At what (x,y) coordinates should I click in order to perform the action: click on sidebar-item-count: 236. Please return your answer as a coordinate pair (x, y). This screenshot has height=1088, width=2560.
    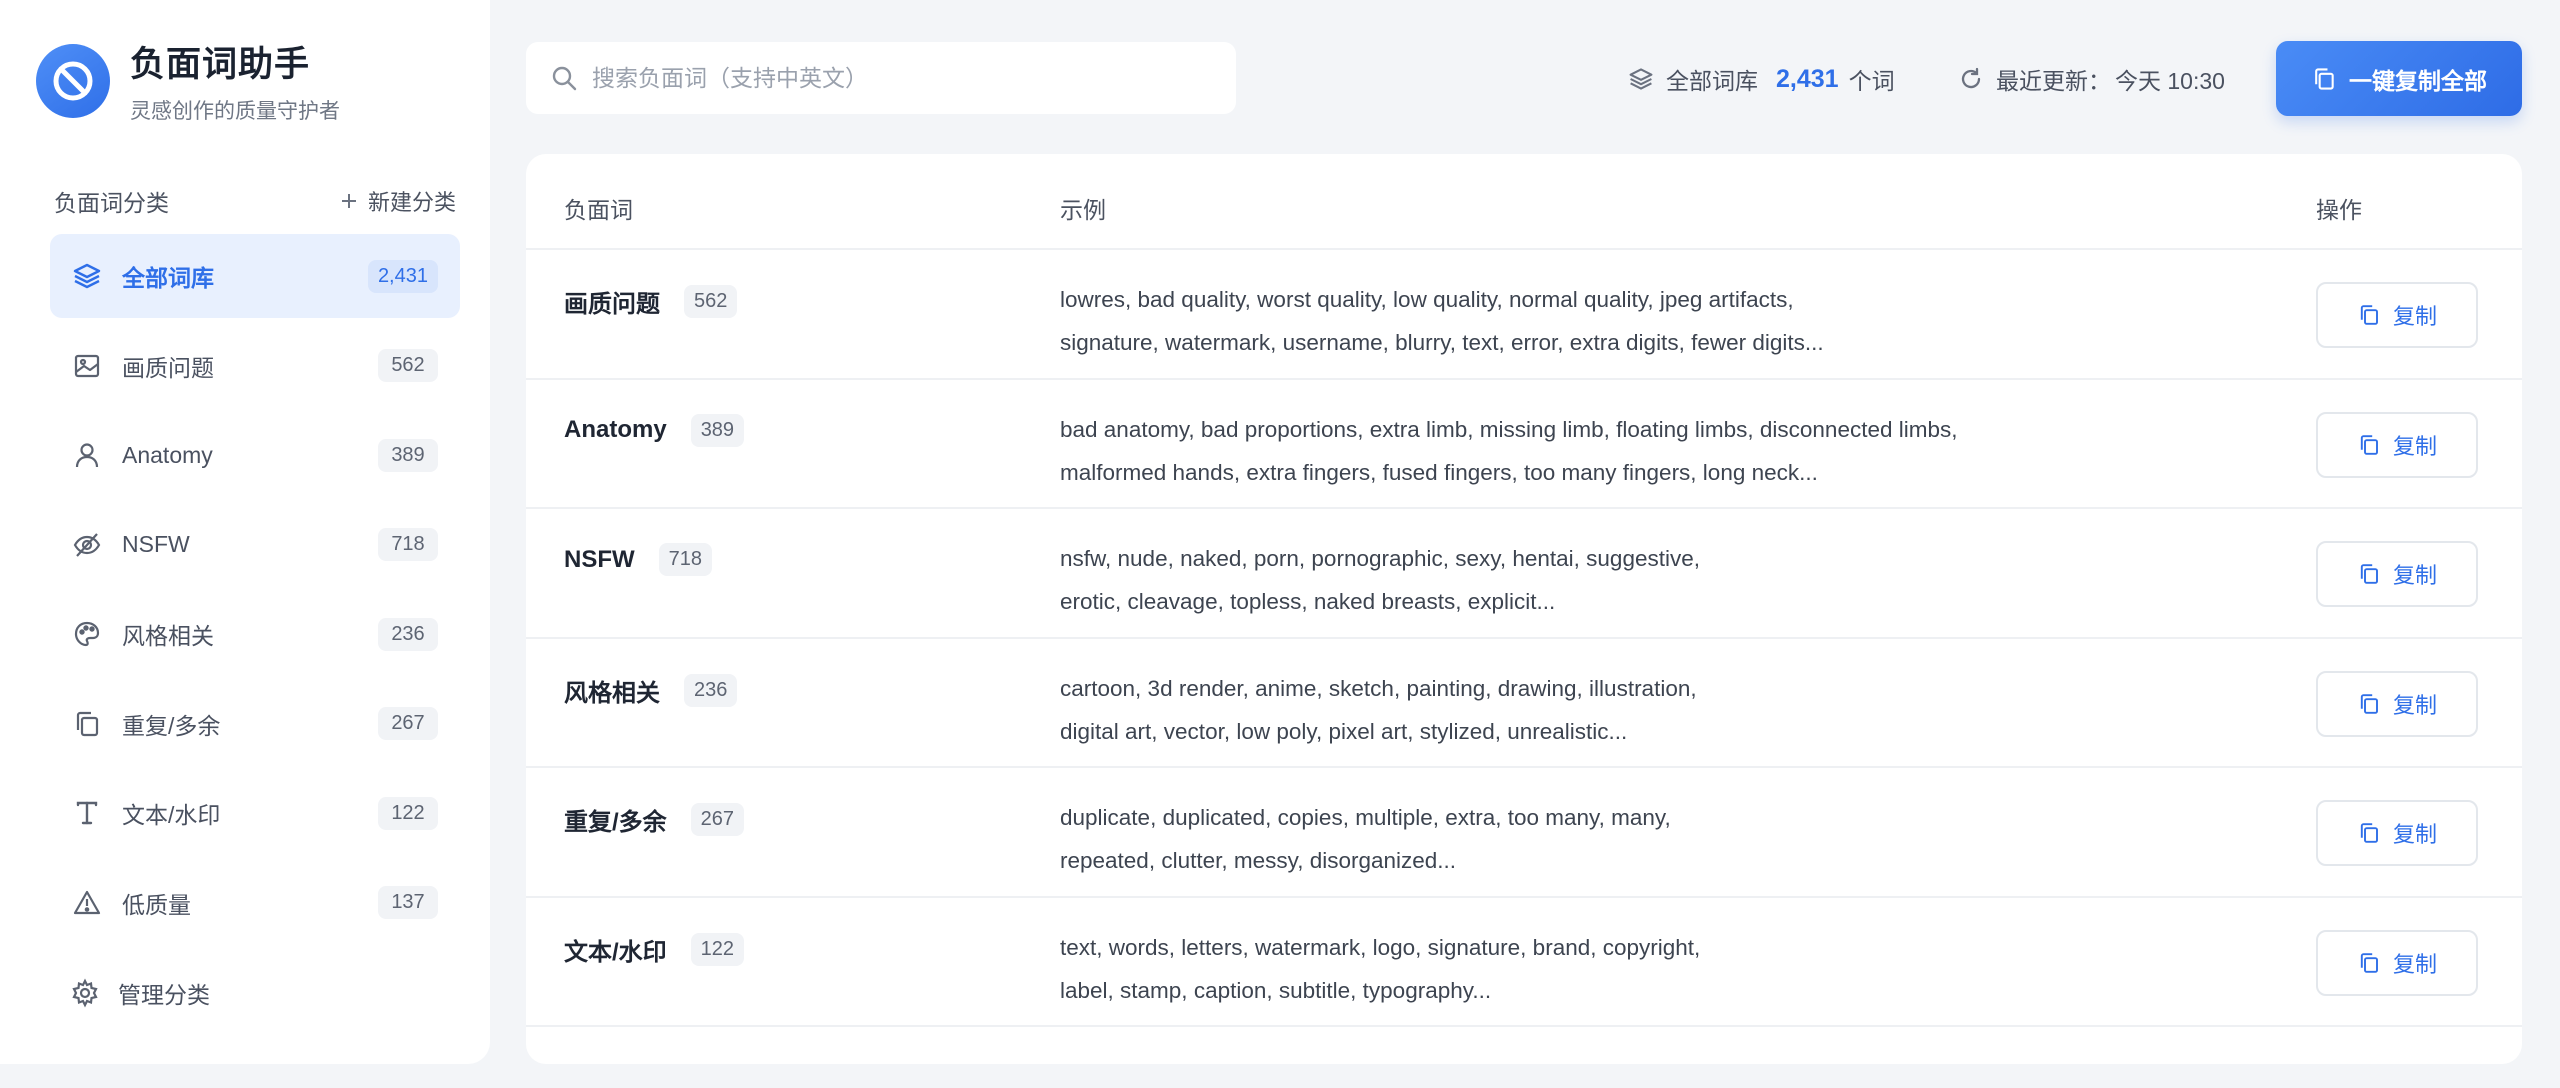
    Looking at the image, I should click on (408, 634).